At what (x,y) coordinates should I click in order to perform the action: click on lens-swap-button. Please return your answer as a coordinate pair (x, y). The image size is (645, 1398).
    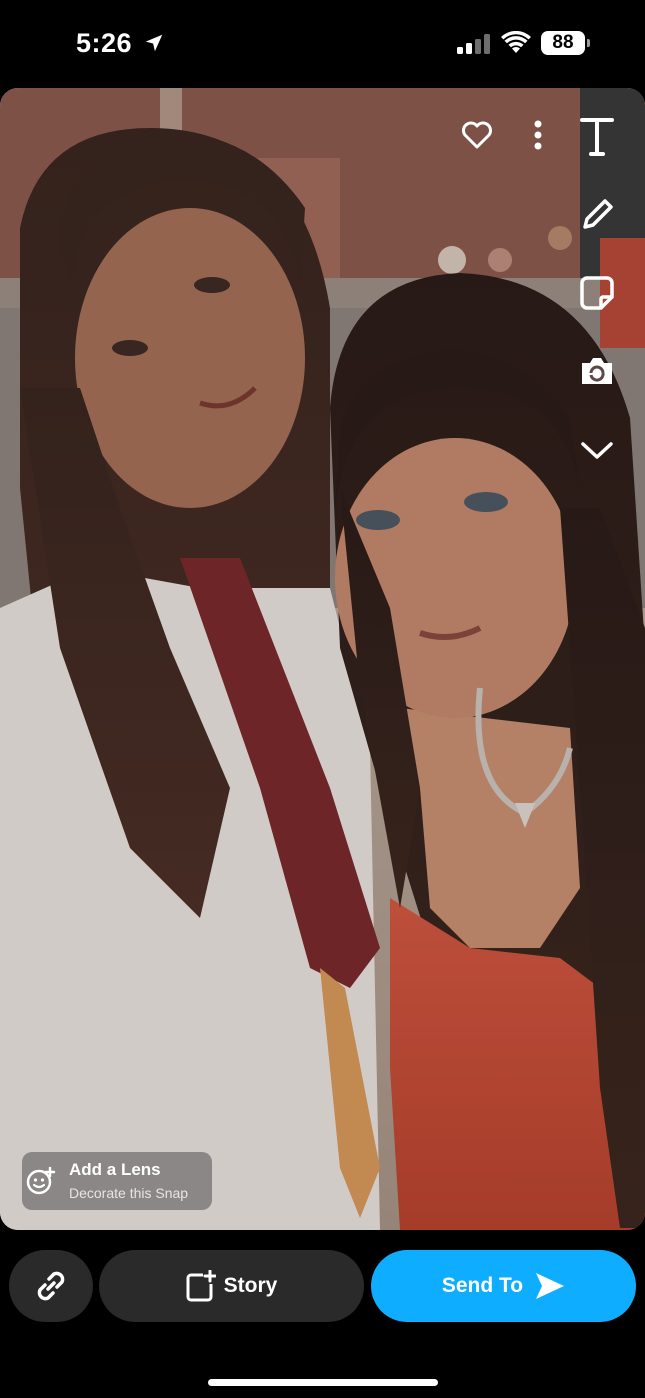
    Looking at the image, I should click on (597, 371).